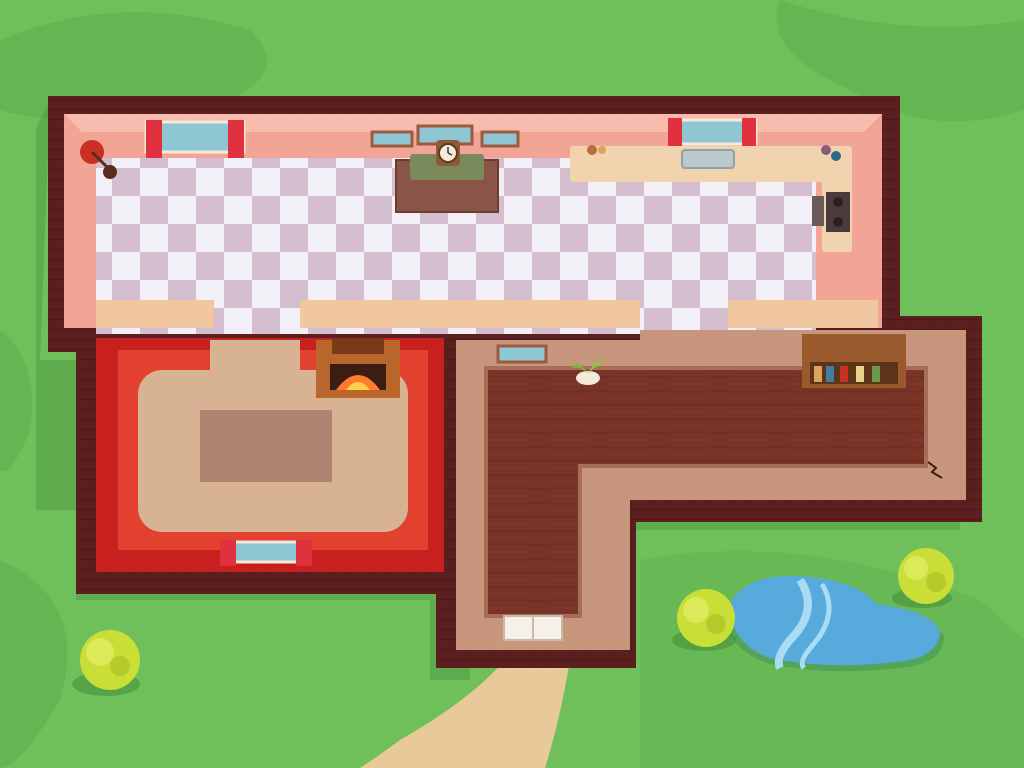 The width and height of the screenshot is (1024, 768). Describe the element at coordinates (854, 361) in the screenshot. I see `bookshelf-icon` at that location.